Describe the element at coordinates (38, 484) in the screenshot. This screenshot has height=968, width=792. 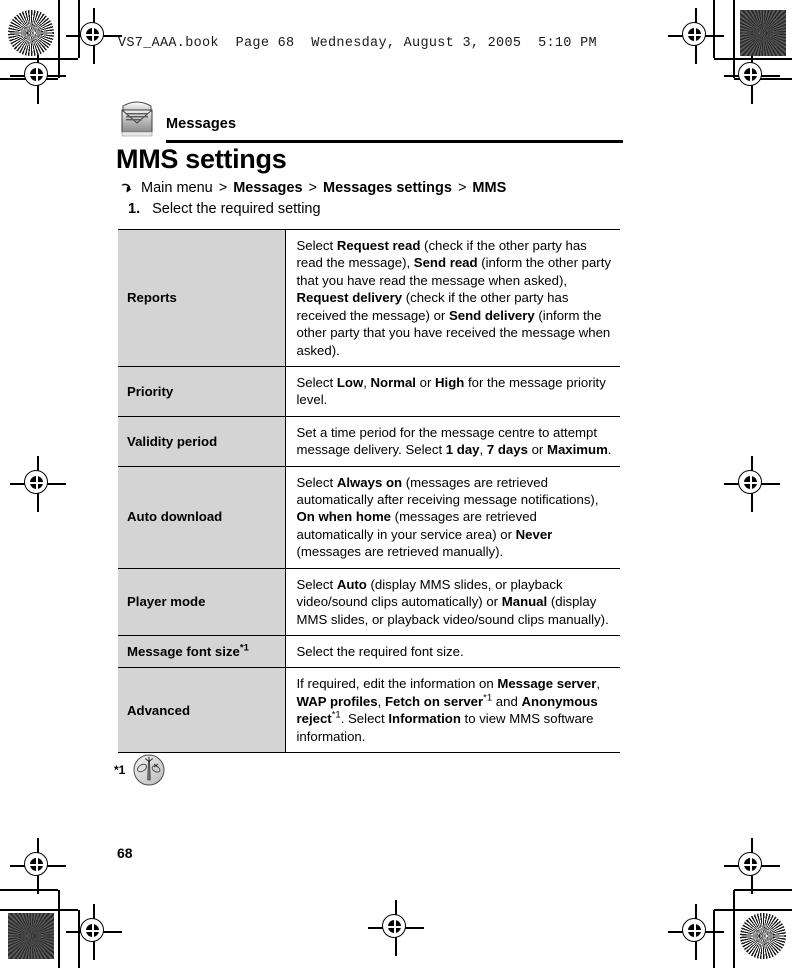
I see `registration-mark-left-middle` at that location.